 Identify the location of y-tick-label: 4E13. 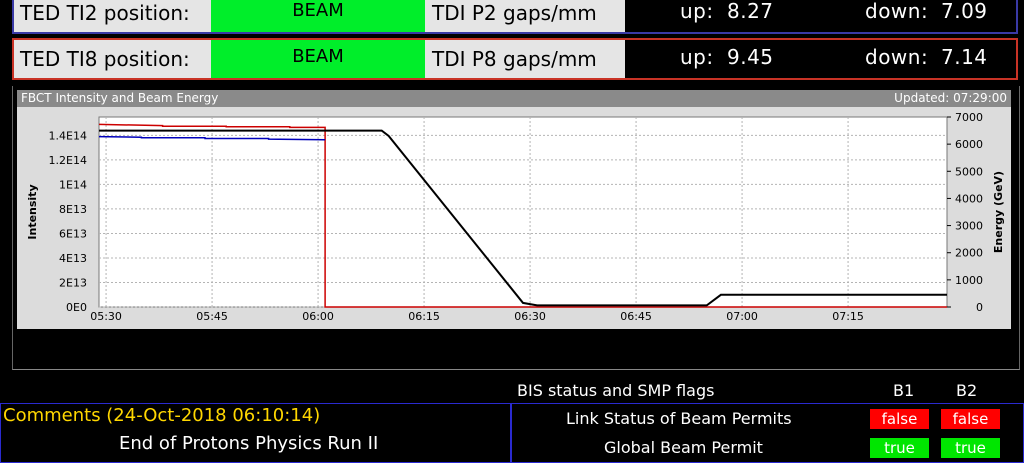
(73, 258).